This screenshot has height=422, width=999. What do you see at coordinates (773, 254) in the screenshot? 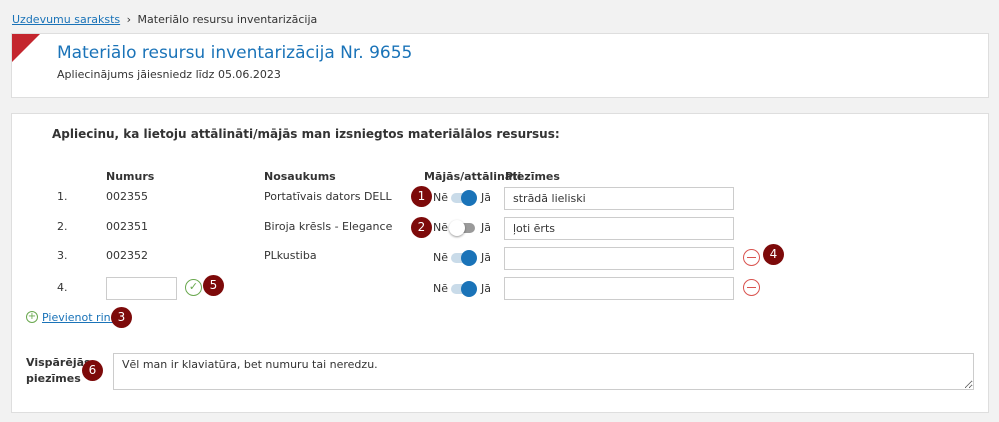
I see `annotation-badge: 4` at bounding box center [773, 254].